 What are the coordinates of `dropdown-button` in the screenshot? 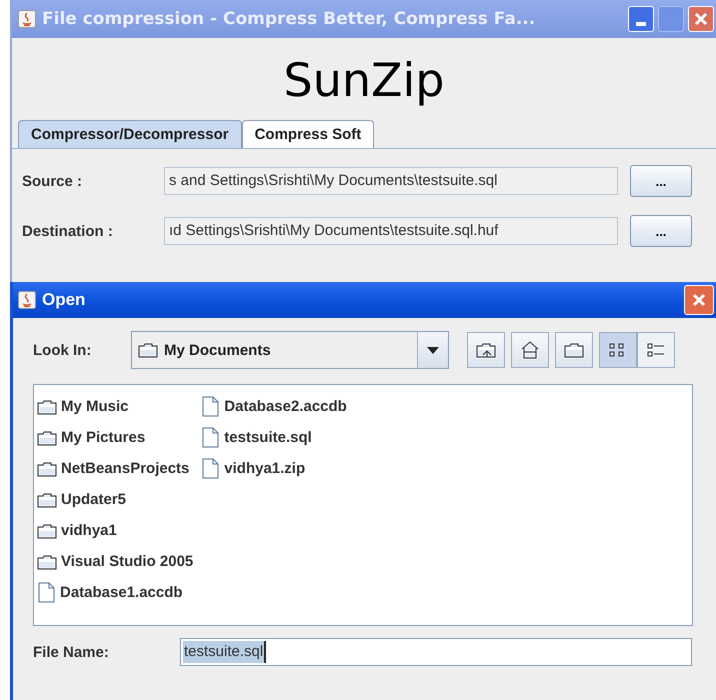 It's located at (432, 350).